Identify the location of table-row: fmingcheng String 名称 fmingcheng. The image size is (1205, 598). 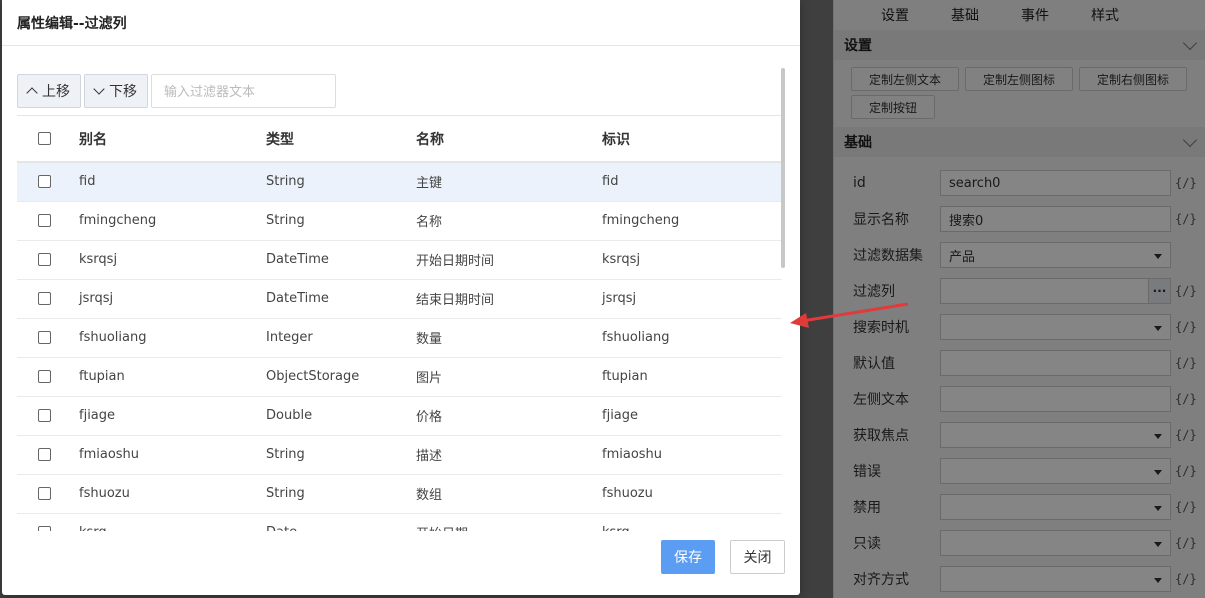
(399, 221).